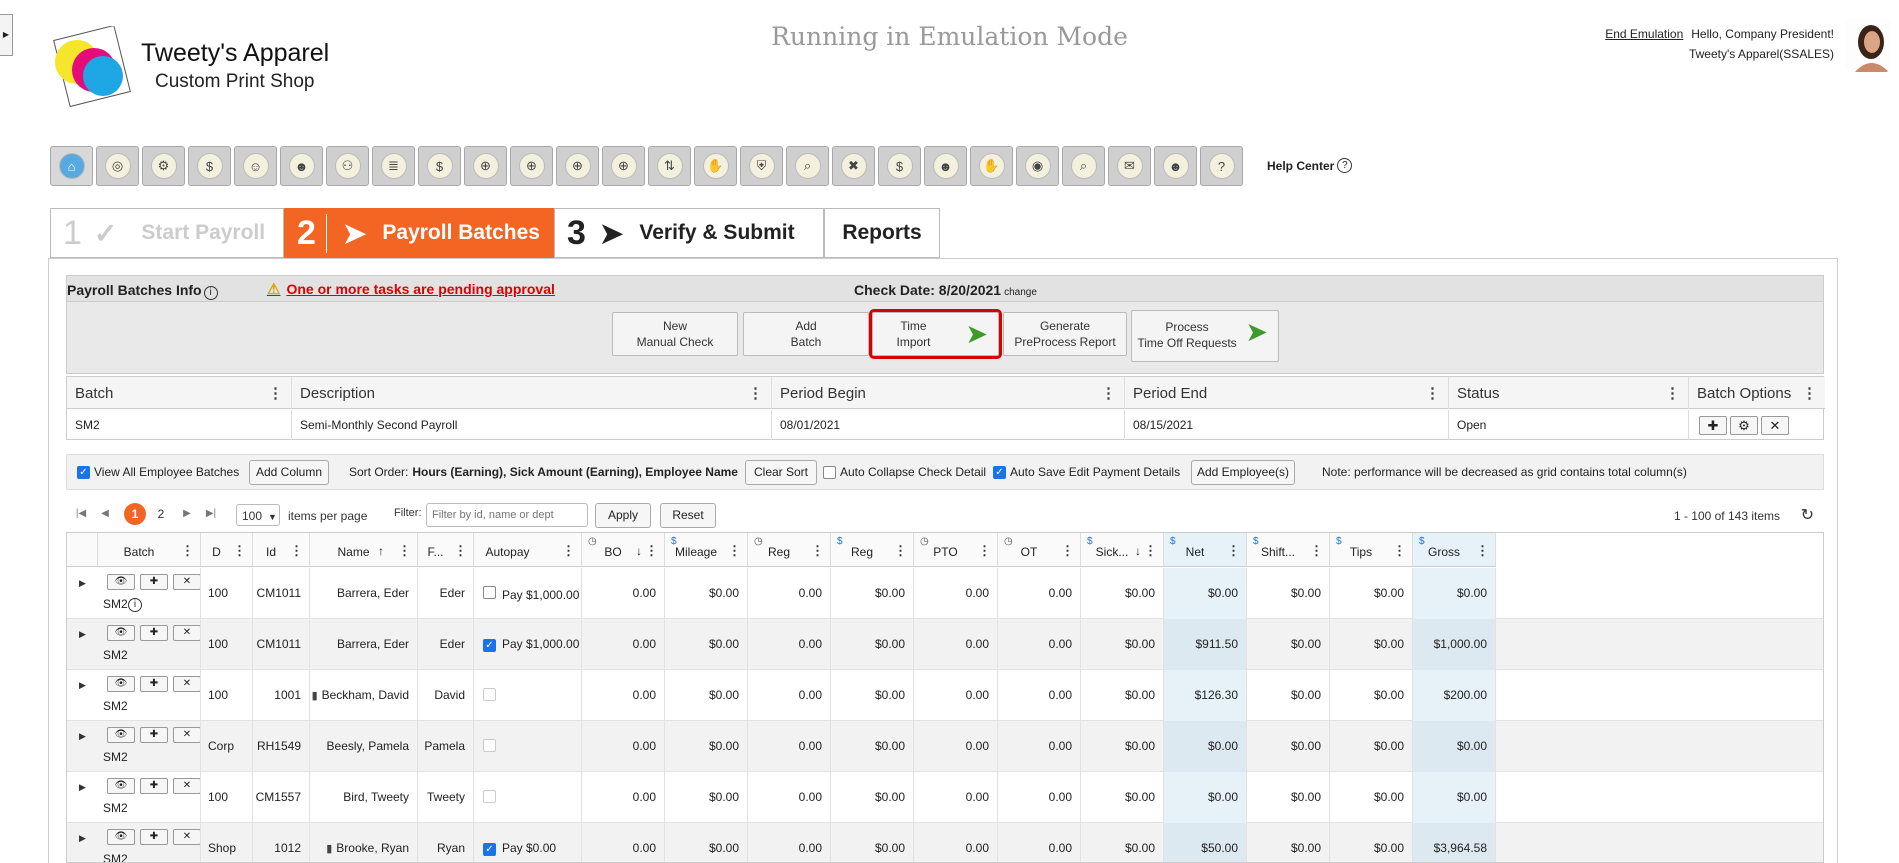 The height and width of the screenshot is (863, 1899). Describe the element at coordinates (1569, 393) in the screenshot. I see `col-header-status: Status ⋮` at that location.